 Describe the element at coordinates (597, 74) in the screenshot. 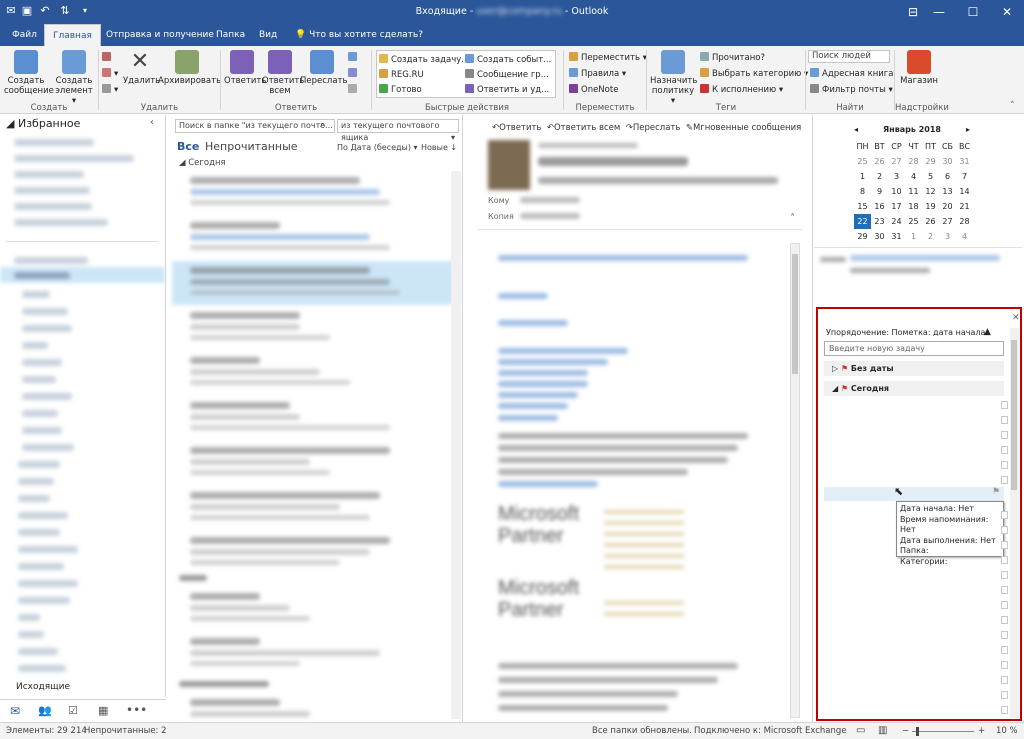

I see `rules-button: Правила ▾` at that location.